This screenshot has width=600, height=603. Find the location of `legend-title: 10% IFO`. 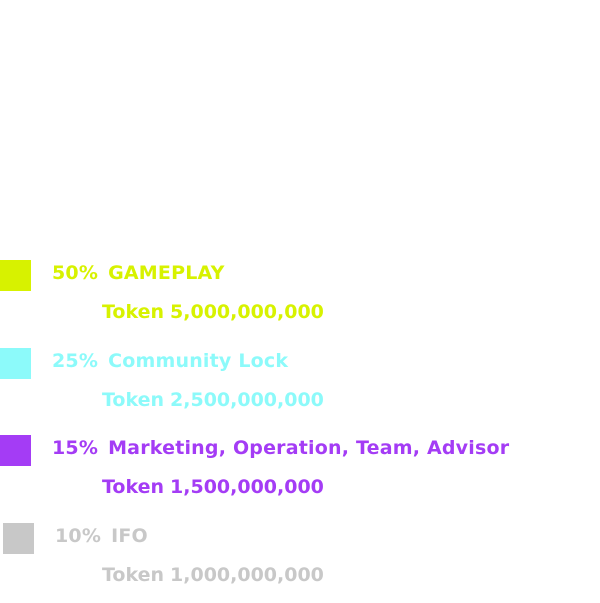

legend-title: 10% IFO is located at coordinates (101, 536).